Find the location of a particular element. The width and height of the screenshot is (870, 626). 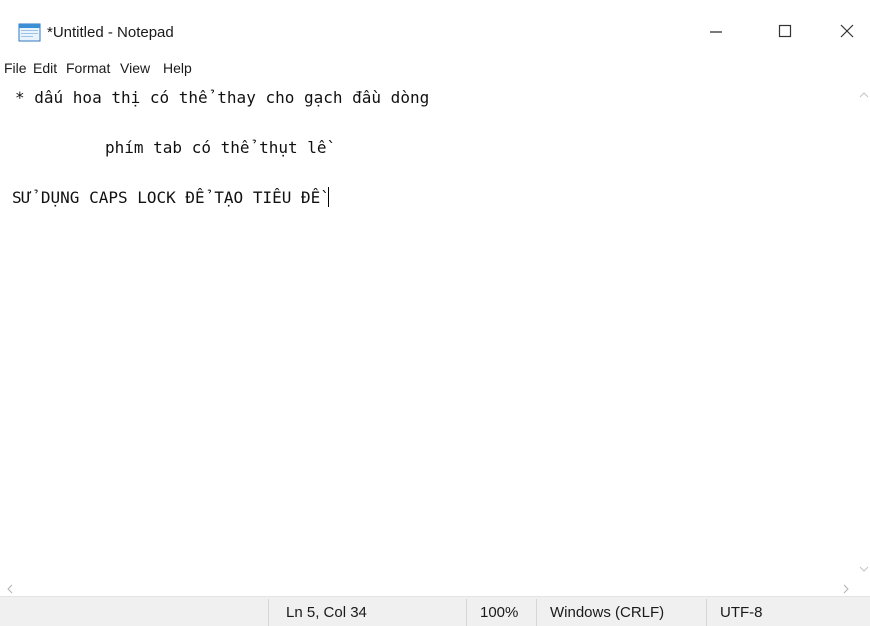

menu-help: Help is located at coordinates (177, 68).